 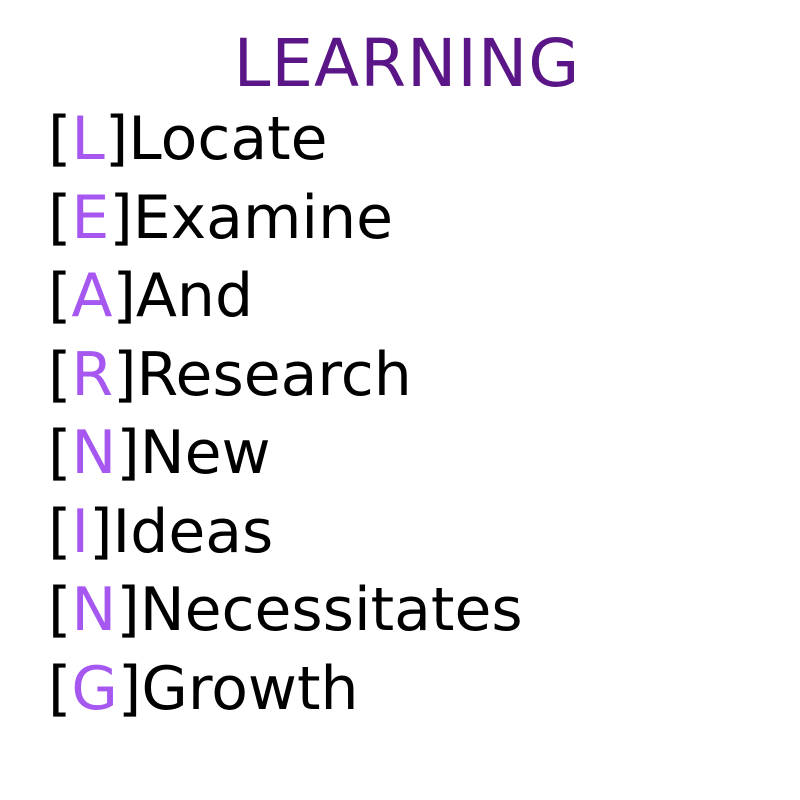 I want to click on acrostic-row: [N]New, so click(x=418, y=453).